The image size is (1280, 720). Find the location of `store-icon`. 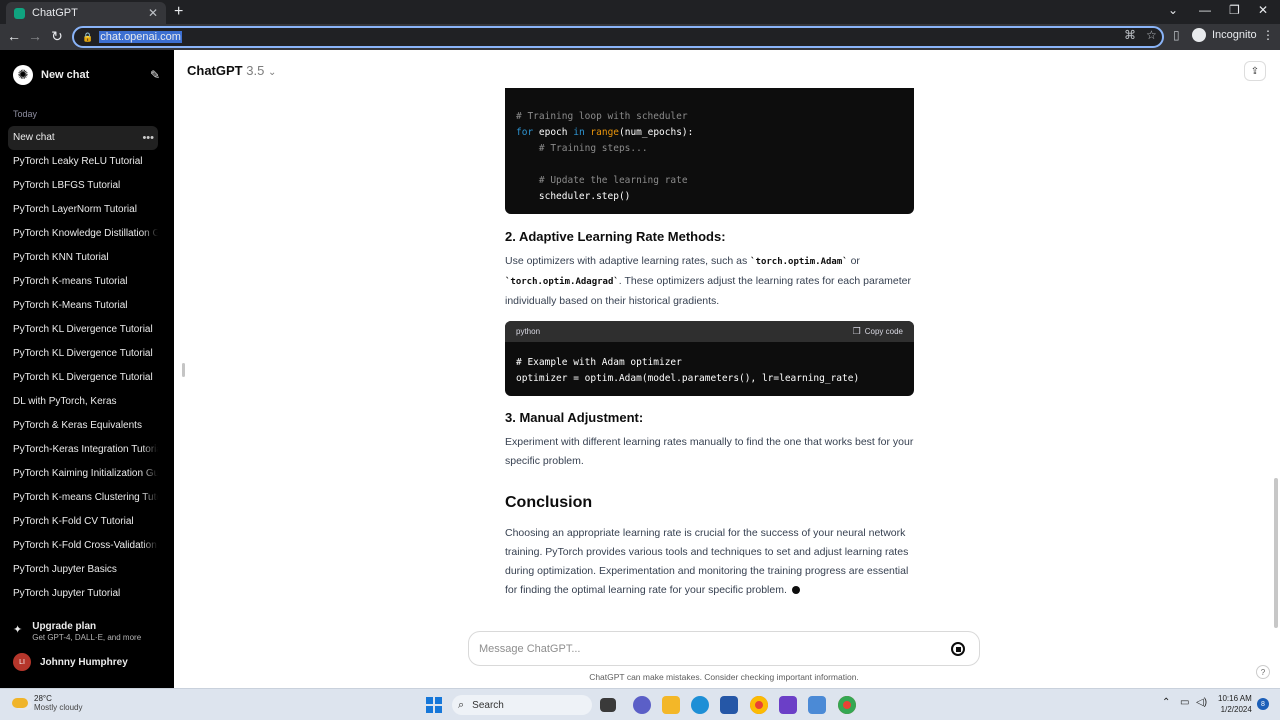

store-icon is located at coordinates (729, 705).